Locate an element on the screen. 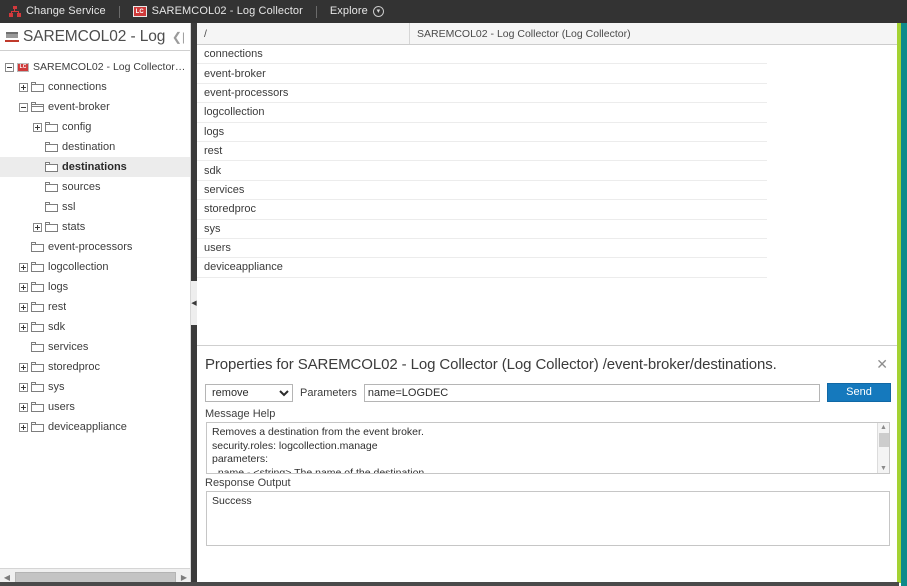 The width and height of the screenshot is (907, 586). change-service-label: Change Service is located at coordinates (66, 11).